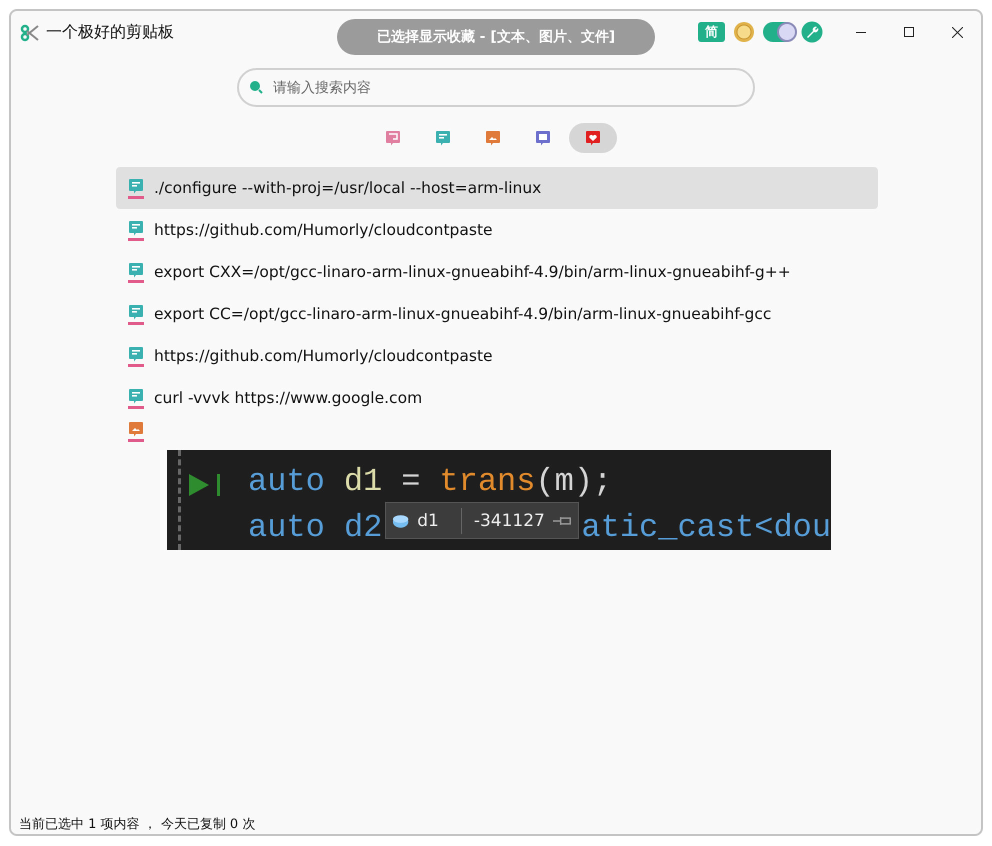 This screenshot has height=846, width=992. Describe the element at coordinates (812, 32) in the screenshot. I see `wrench-icon` at that location.